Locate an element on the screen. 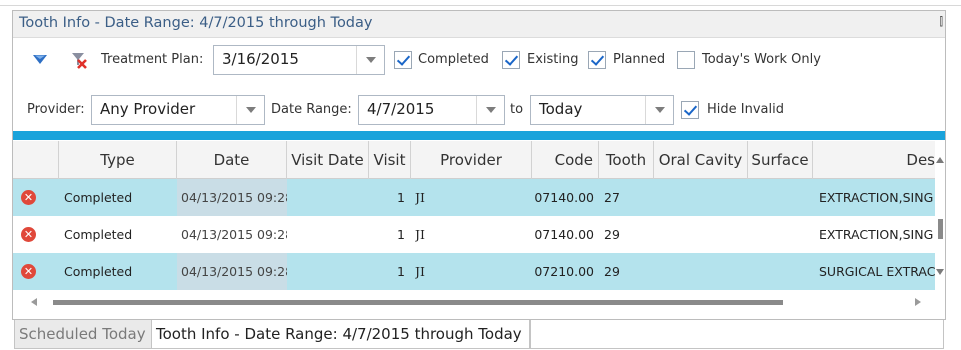 The width and height of the screenshot is (961, 350). completed-checkbox is located at coordinates (403, 60).